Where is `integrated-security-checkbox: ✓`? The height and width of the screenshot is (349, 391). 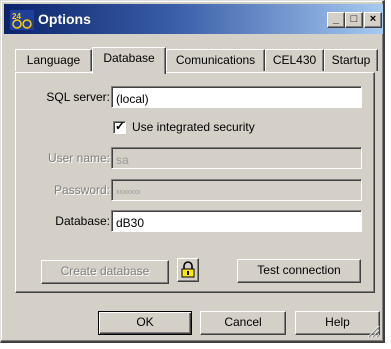
integrated-security-checkbox: ✓ is located at coordinates (119, 126).